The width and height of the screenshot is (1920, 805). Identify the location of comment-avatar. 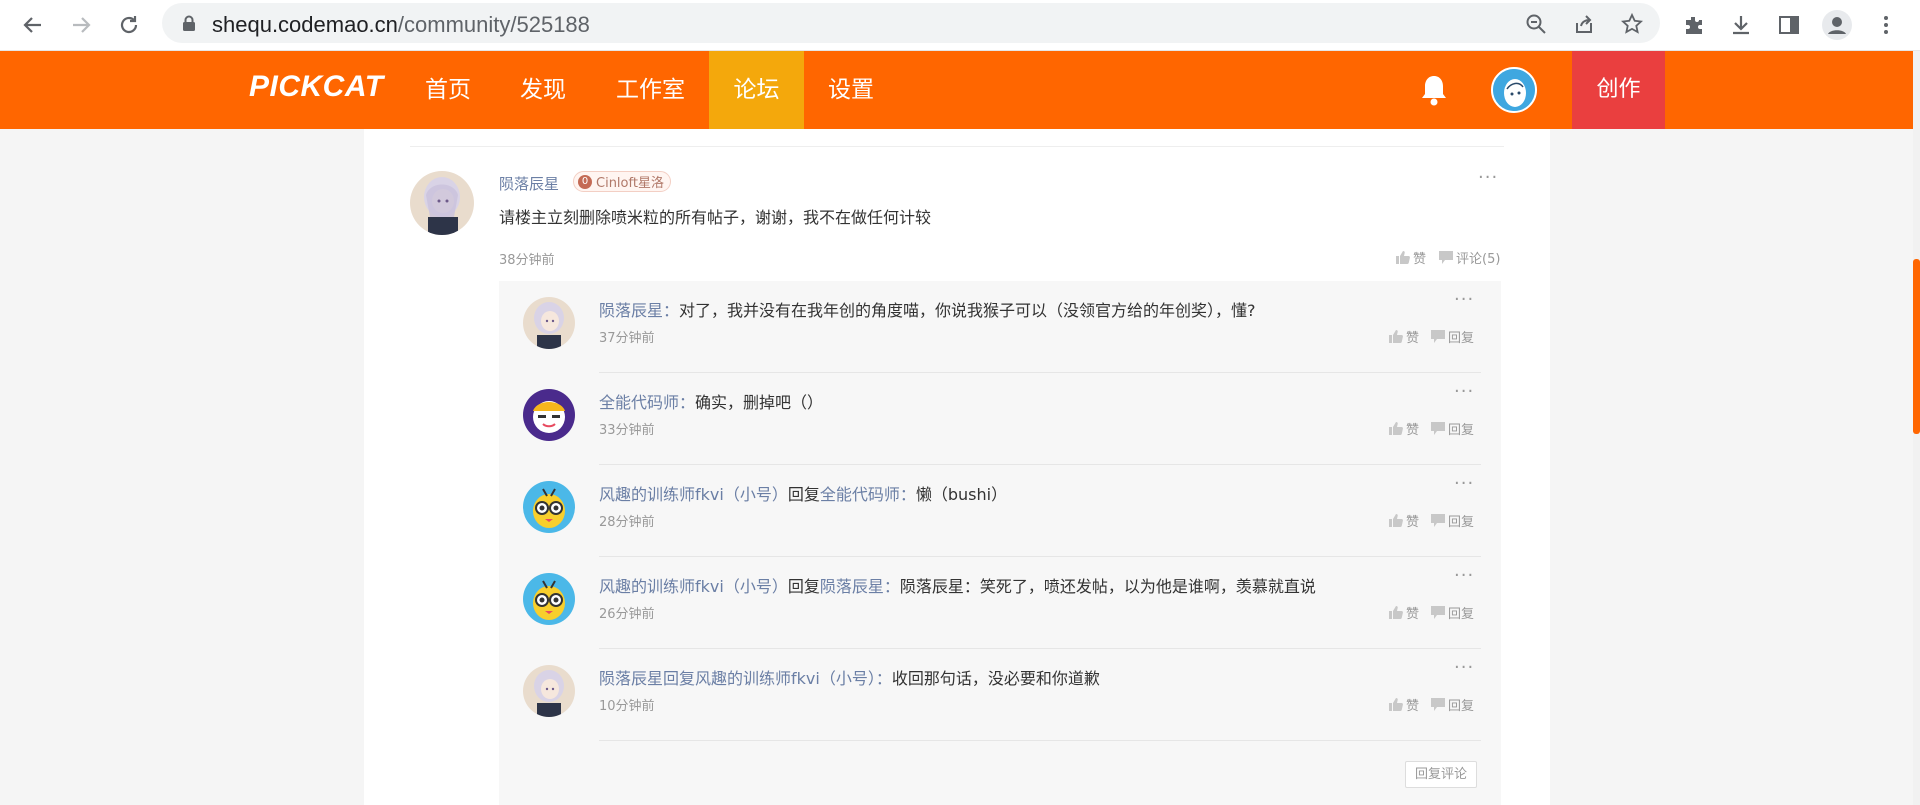
(442, 203).